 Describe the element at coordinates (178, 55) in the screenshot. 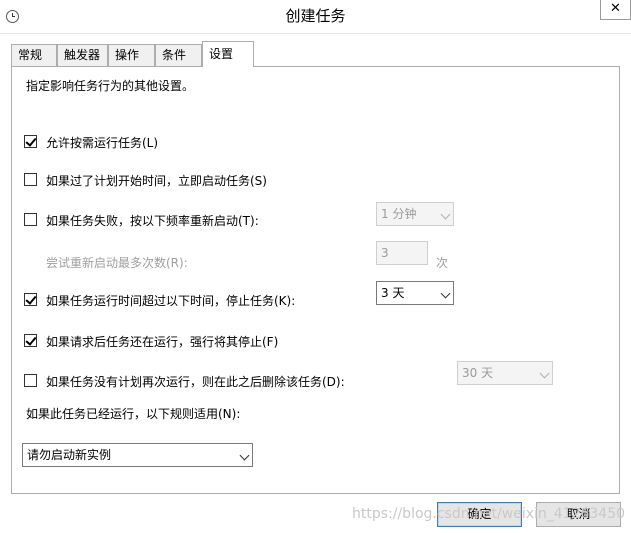

I see `tab-conditions: 条件` at that location.